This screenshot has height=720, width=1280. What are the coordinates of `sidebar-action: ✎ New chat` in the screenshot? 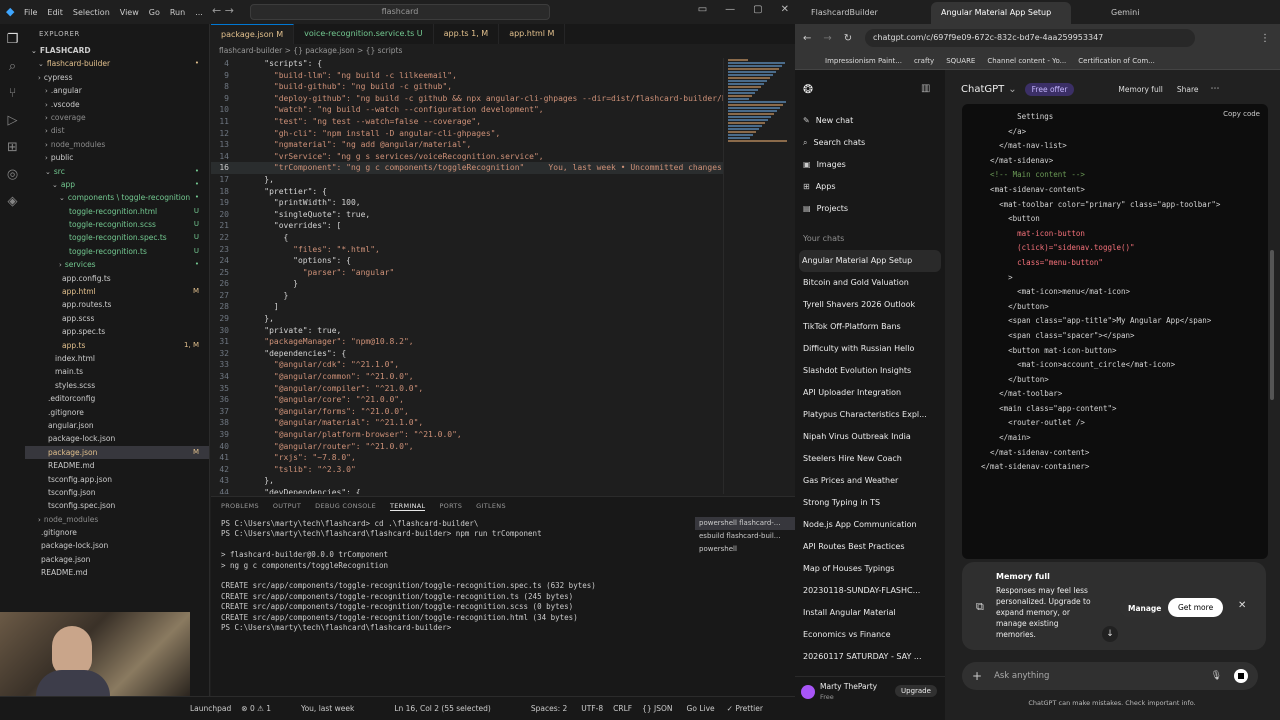 It's located at (870, 121).